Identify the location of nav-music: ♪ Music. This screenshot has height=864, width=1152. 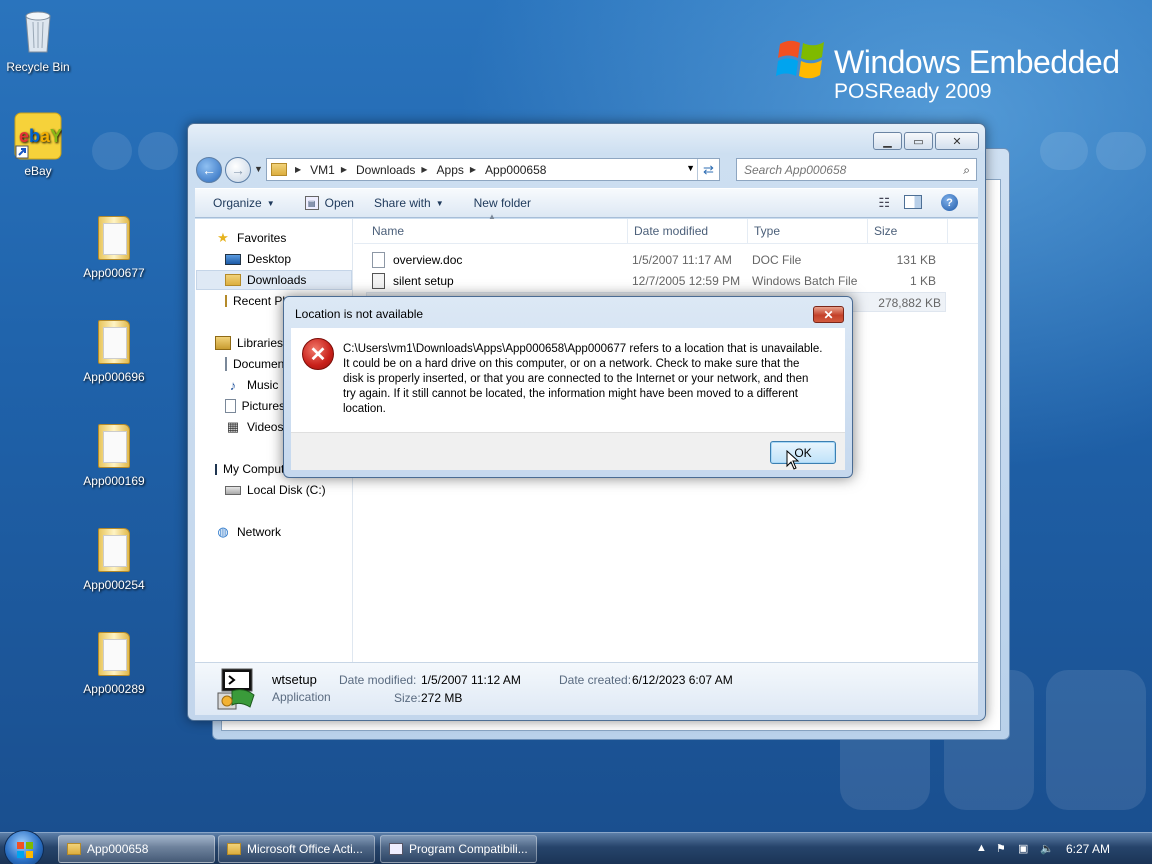
(255, 385).